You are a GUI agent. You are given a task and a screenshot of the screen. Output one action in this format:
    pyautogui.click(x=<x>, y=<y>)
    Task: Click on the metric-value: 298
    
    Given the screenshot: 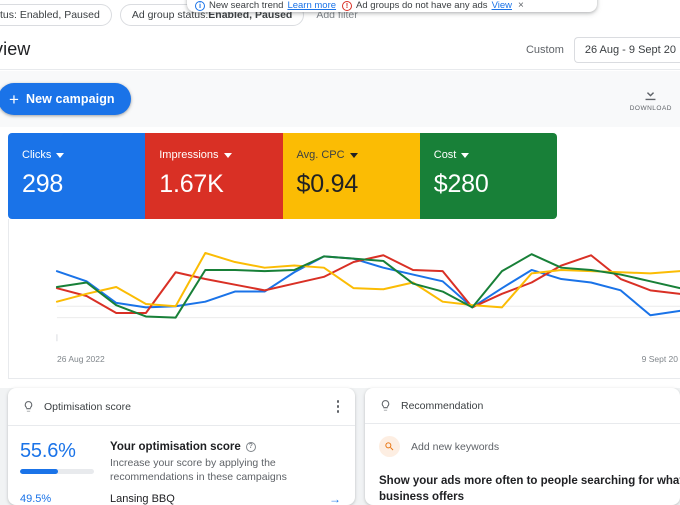 What is the action you would take?
    pyautogui.click(x=43, y=184)
    